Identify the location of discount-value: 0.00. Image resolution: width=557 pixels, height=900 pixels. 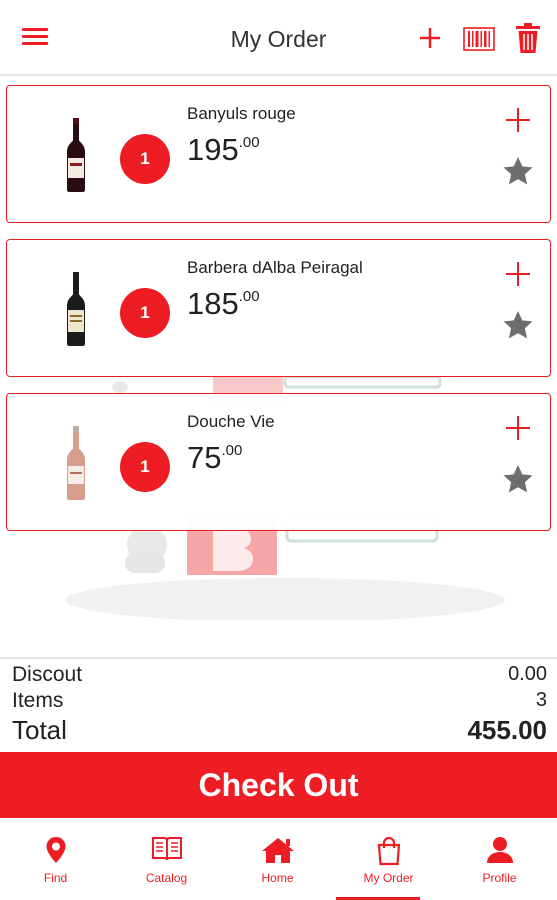
(527, 674).